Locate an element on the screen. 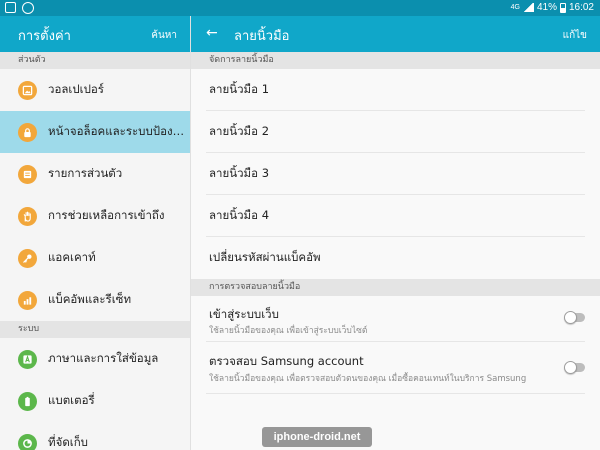 This screenshot has width=600, height=450. sidebar-item-label: การช่วยเหลือการเข้าถึง is located at coordinates (106, 215).